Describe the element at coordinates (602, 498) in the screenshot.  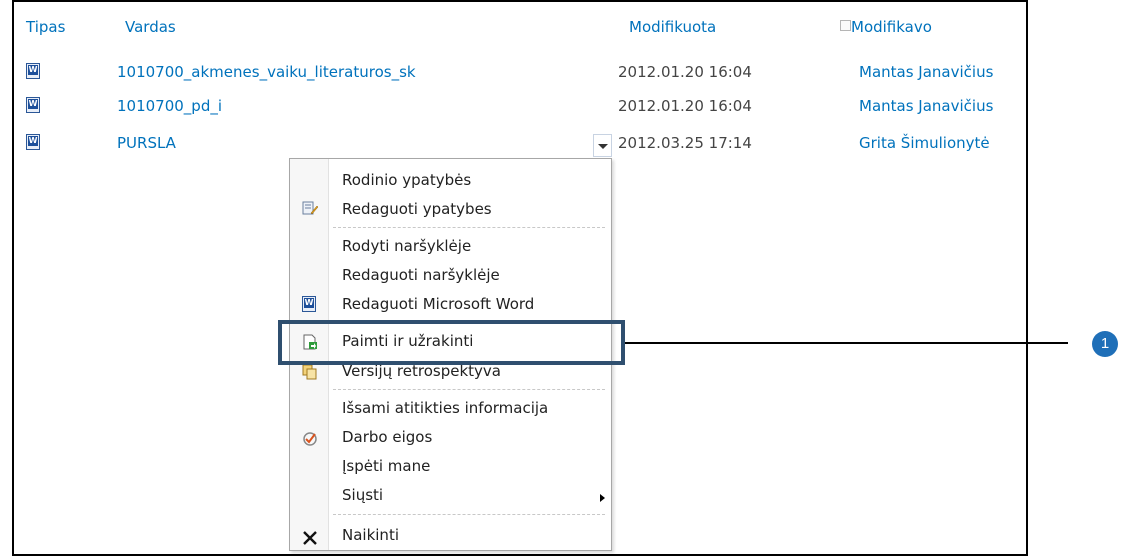
I see `submenu-arrow-icon` at that location.